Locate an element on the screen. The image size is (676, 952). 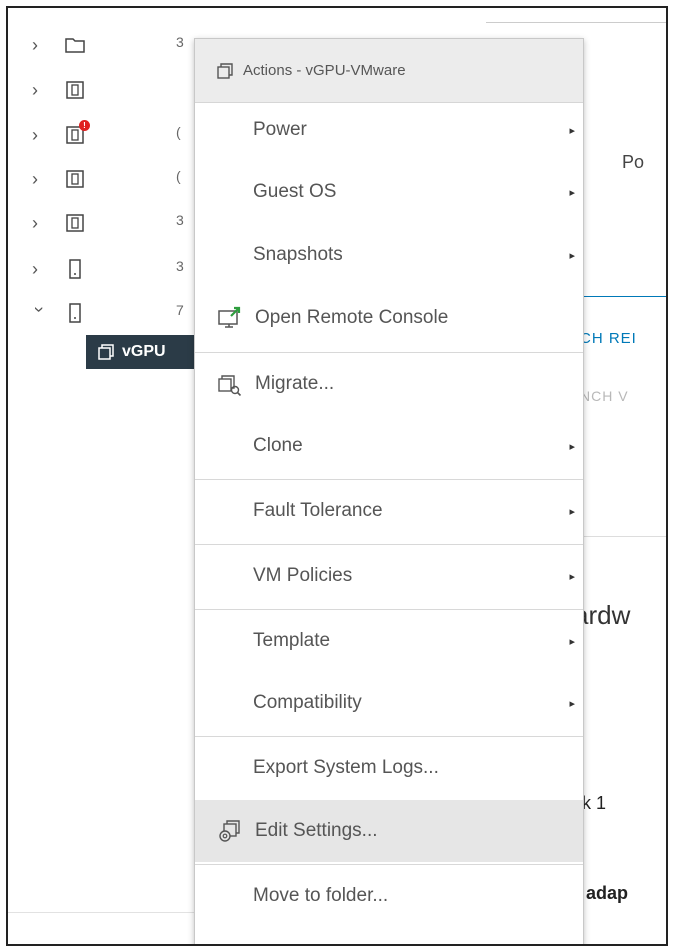
menu-item-label: Open Remote Console is located at coordinates (352, 317).